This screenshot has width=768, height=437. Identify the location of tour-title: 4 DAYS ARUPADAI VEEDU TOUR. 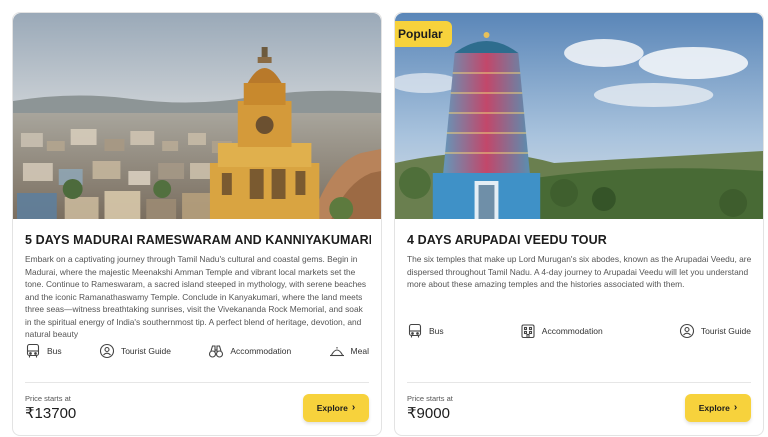
(507, 240).